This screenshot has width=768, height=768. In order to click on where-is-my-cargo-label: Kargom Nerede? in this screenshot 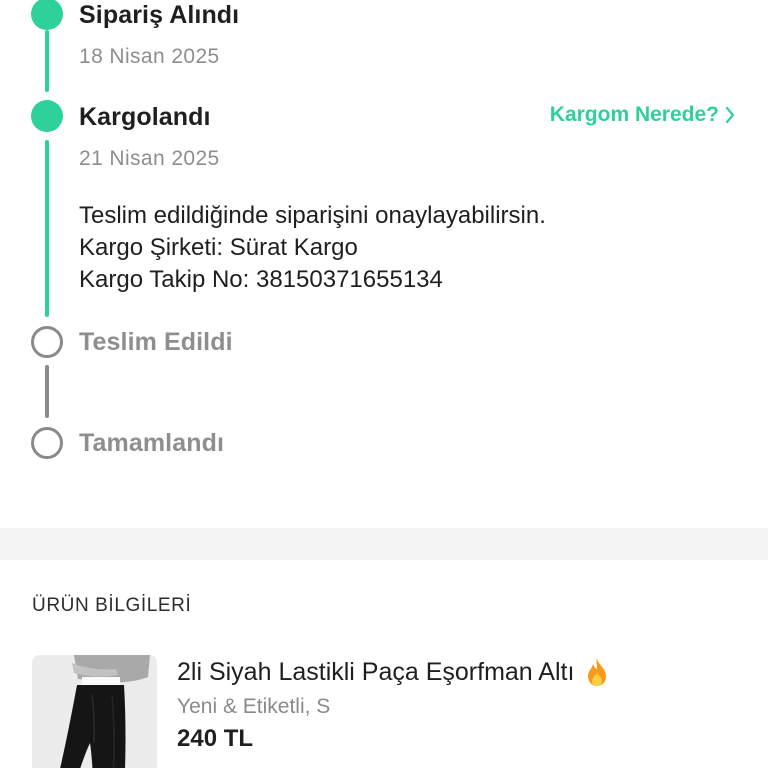, I will do `click(634, 114)`.